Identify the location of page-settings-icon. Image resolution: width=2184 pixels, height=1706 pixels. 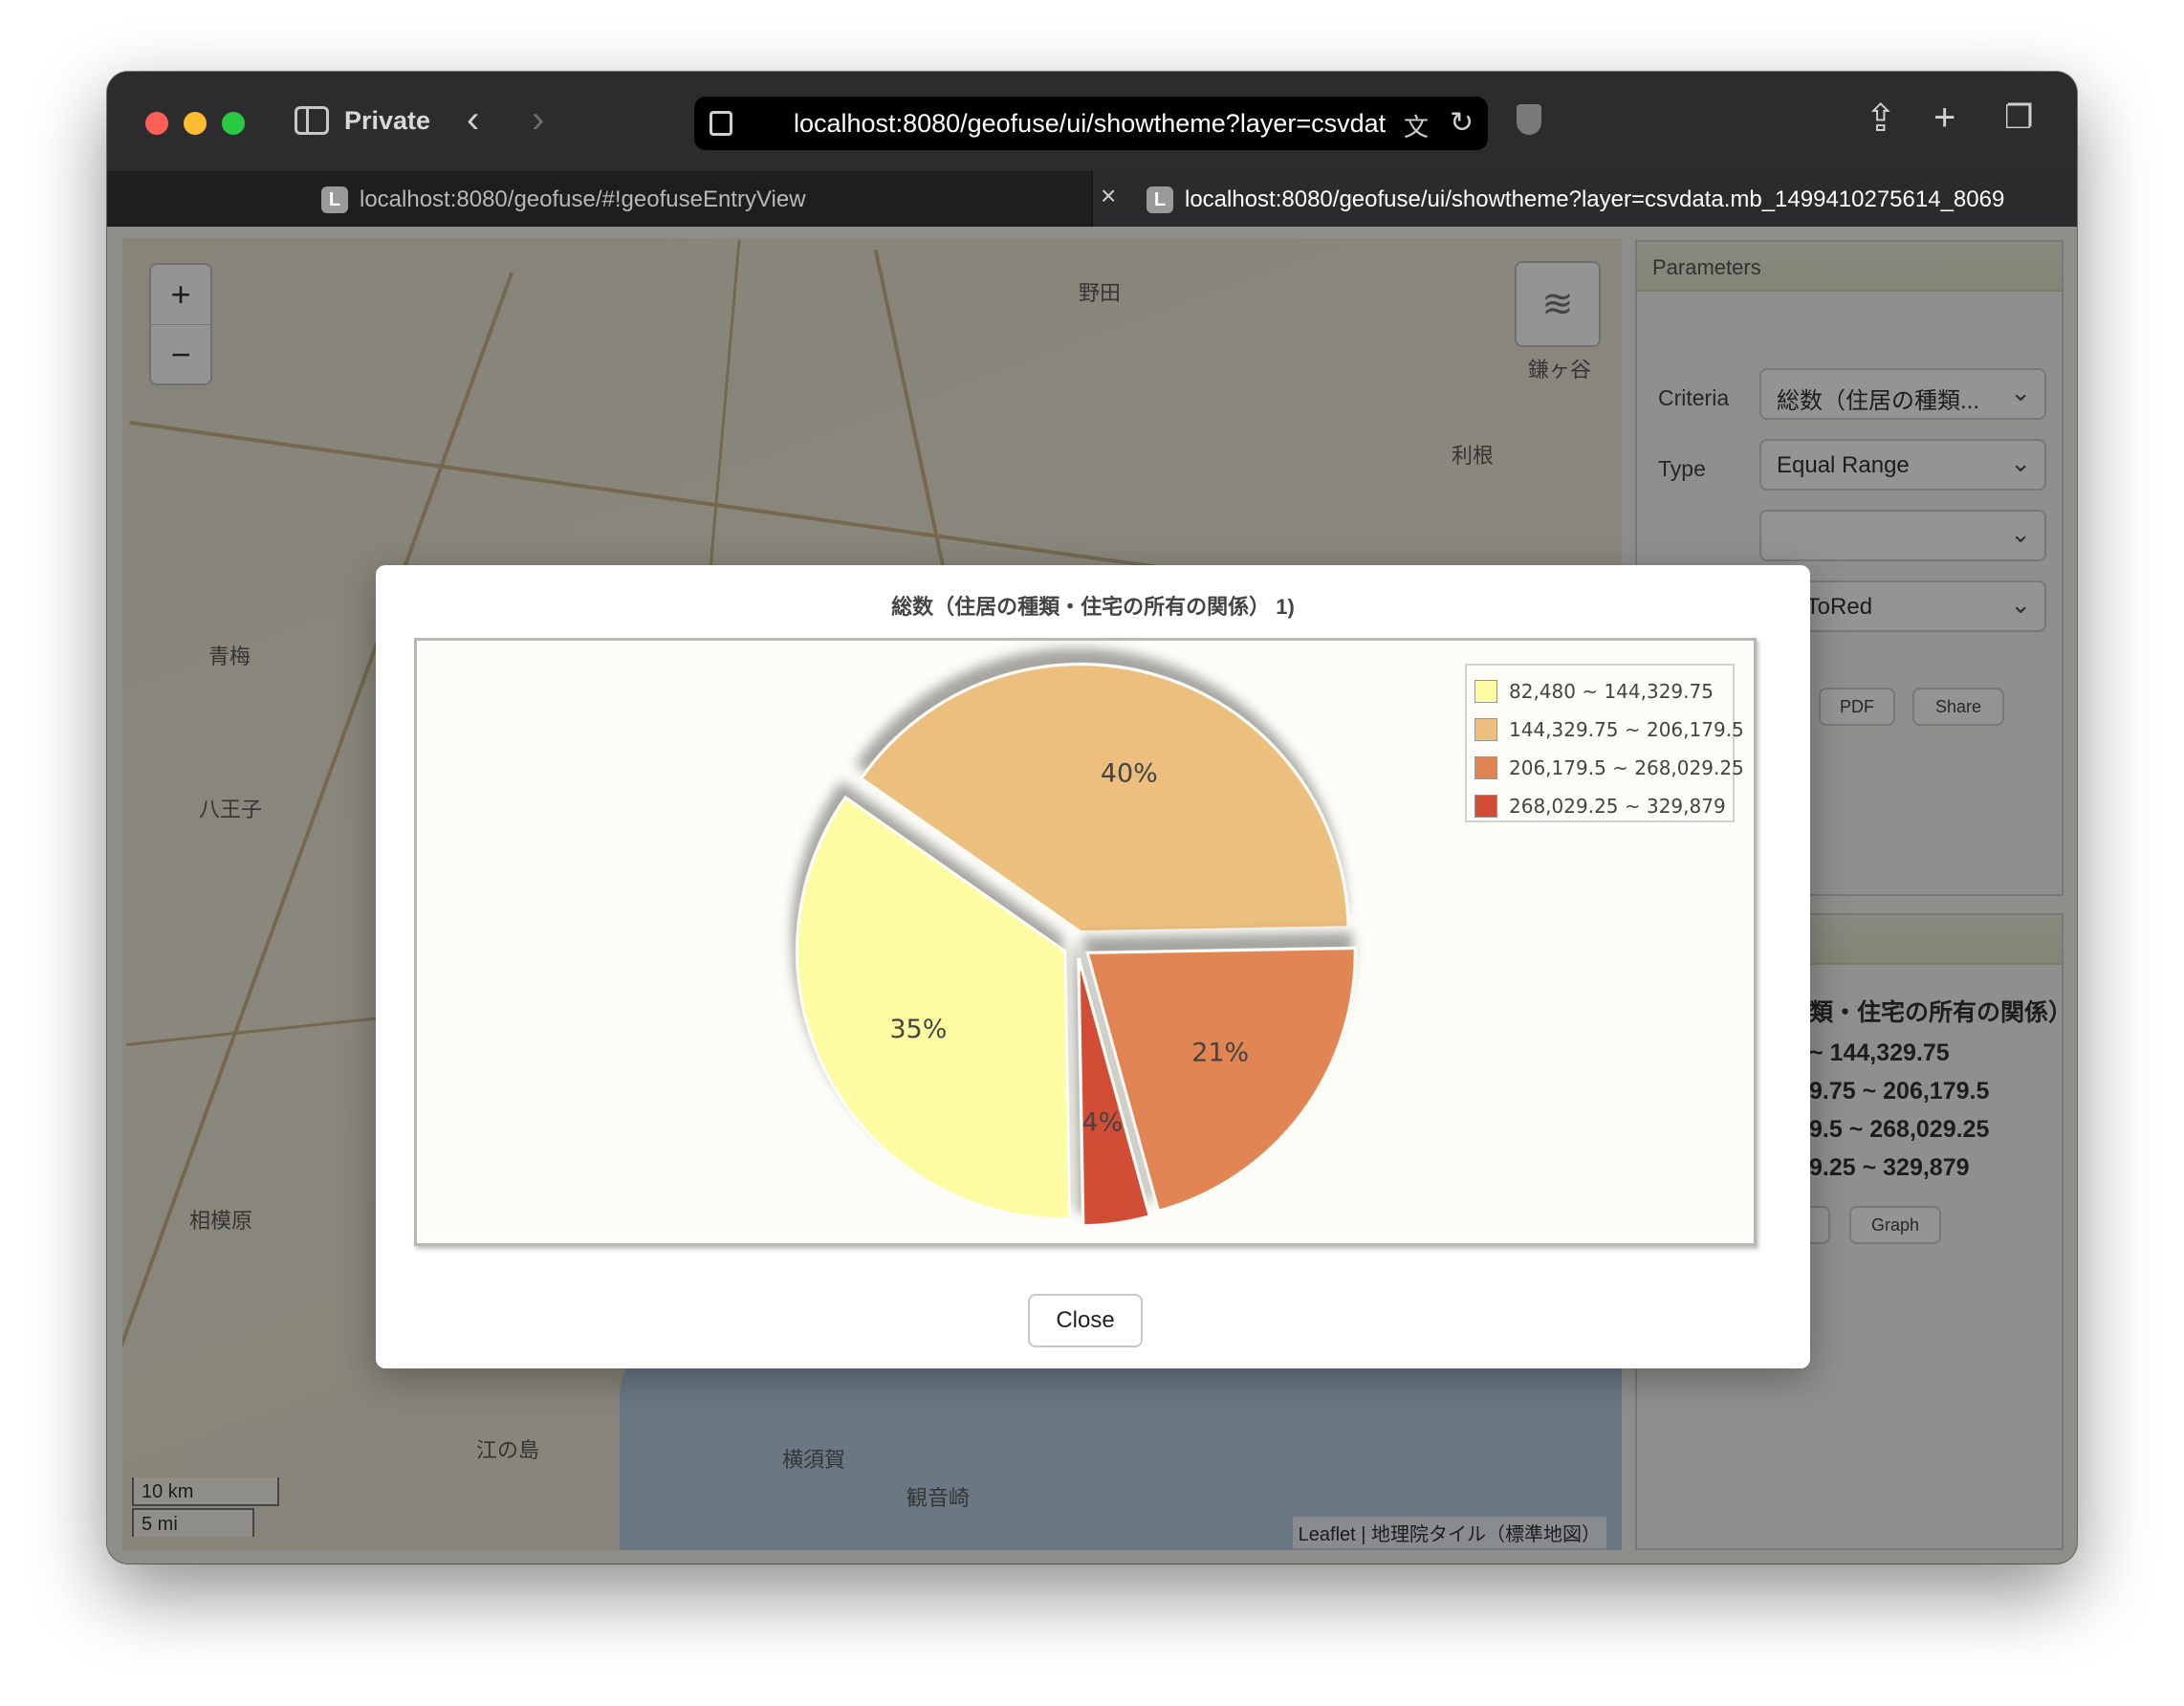
(721, 124).